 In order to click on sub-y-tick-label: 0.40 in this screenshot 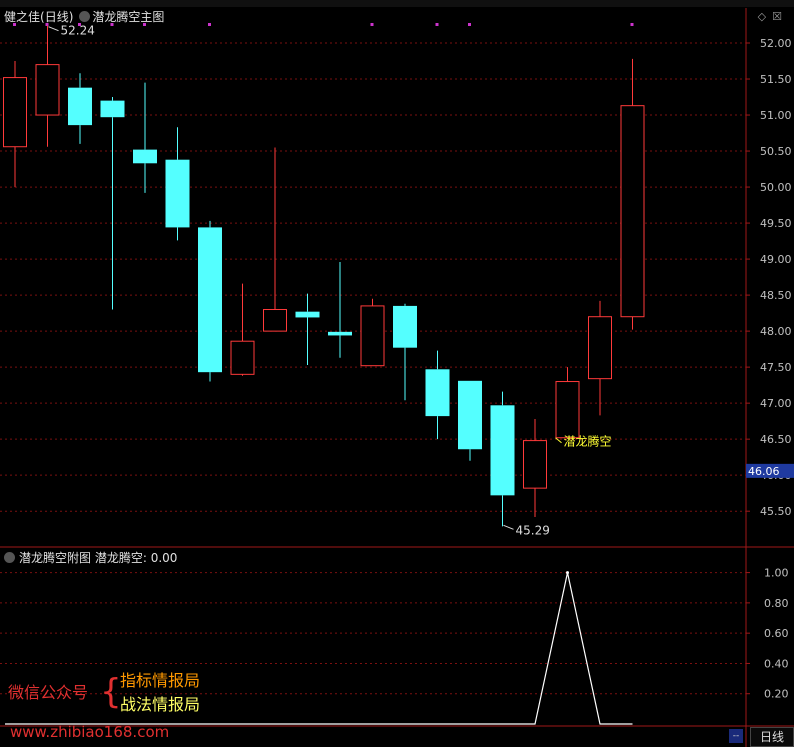, I will do `click(776, 663)`.